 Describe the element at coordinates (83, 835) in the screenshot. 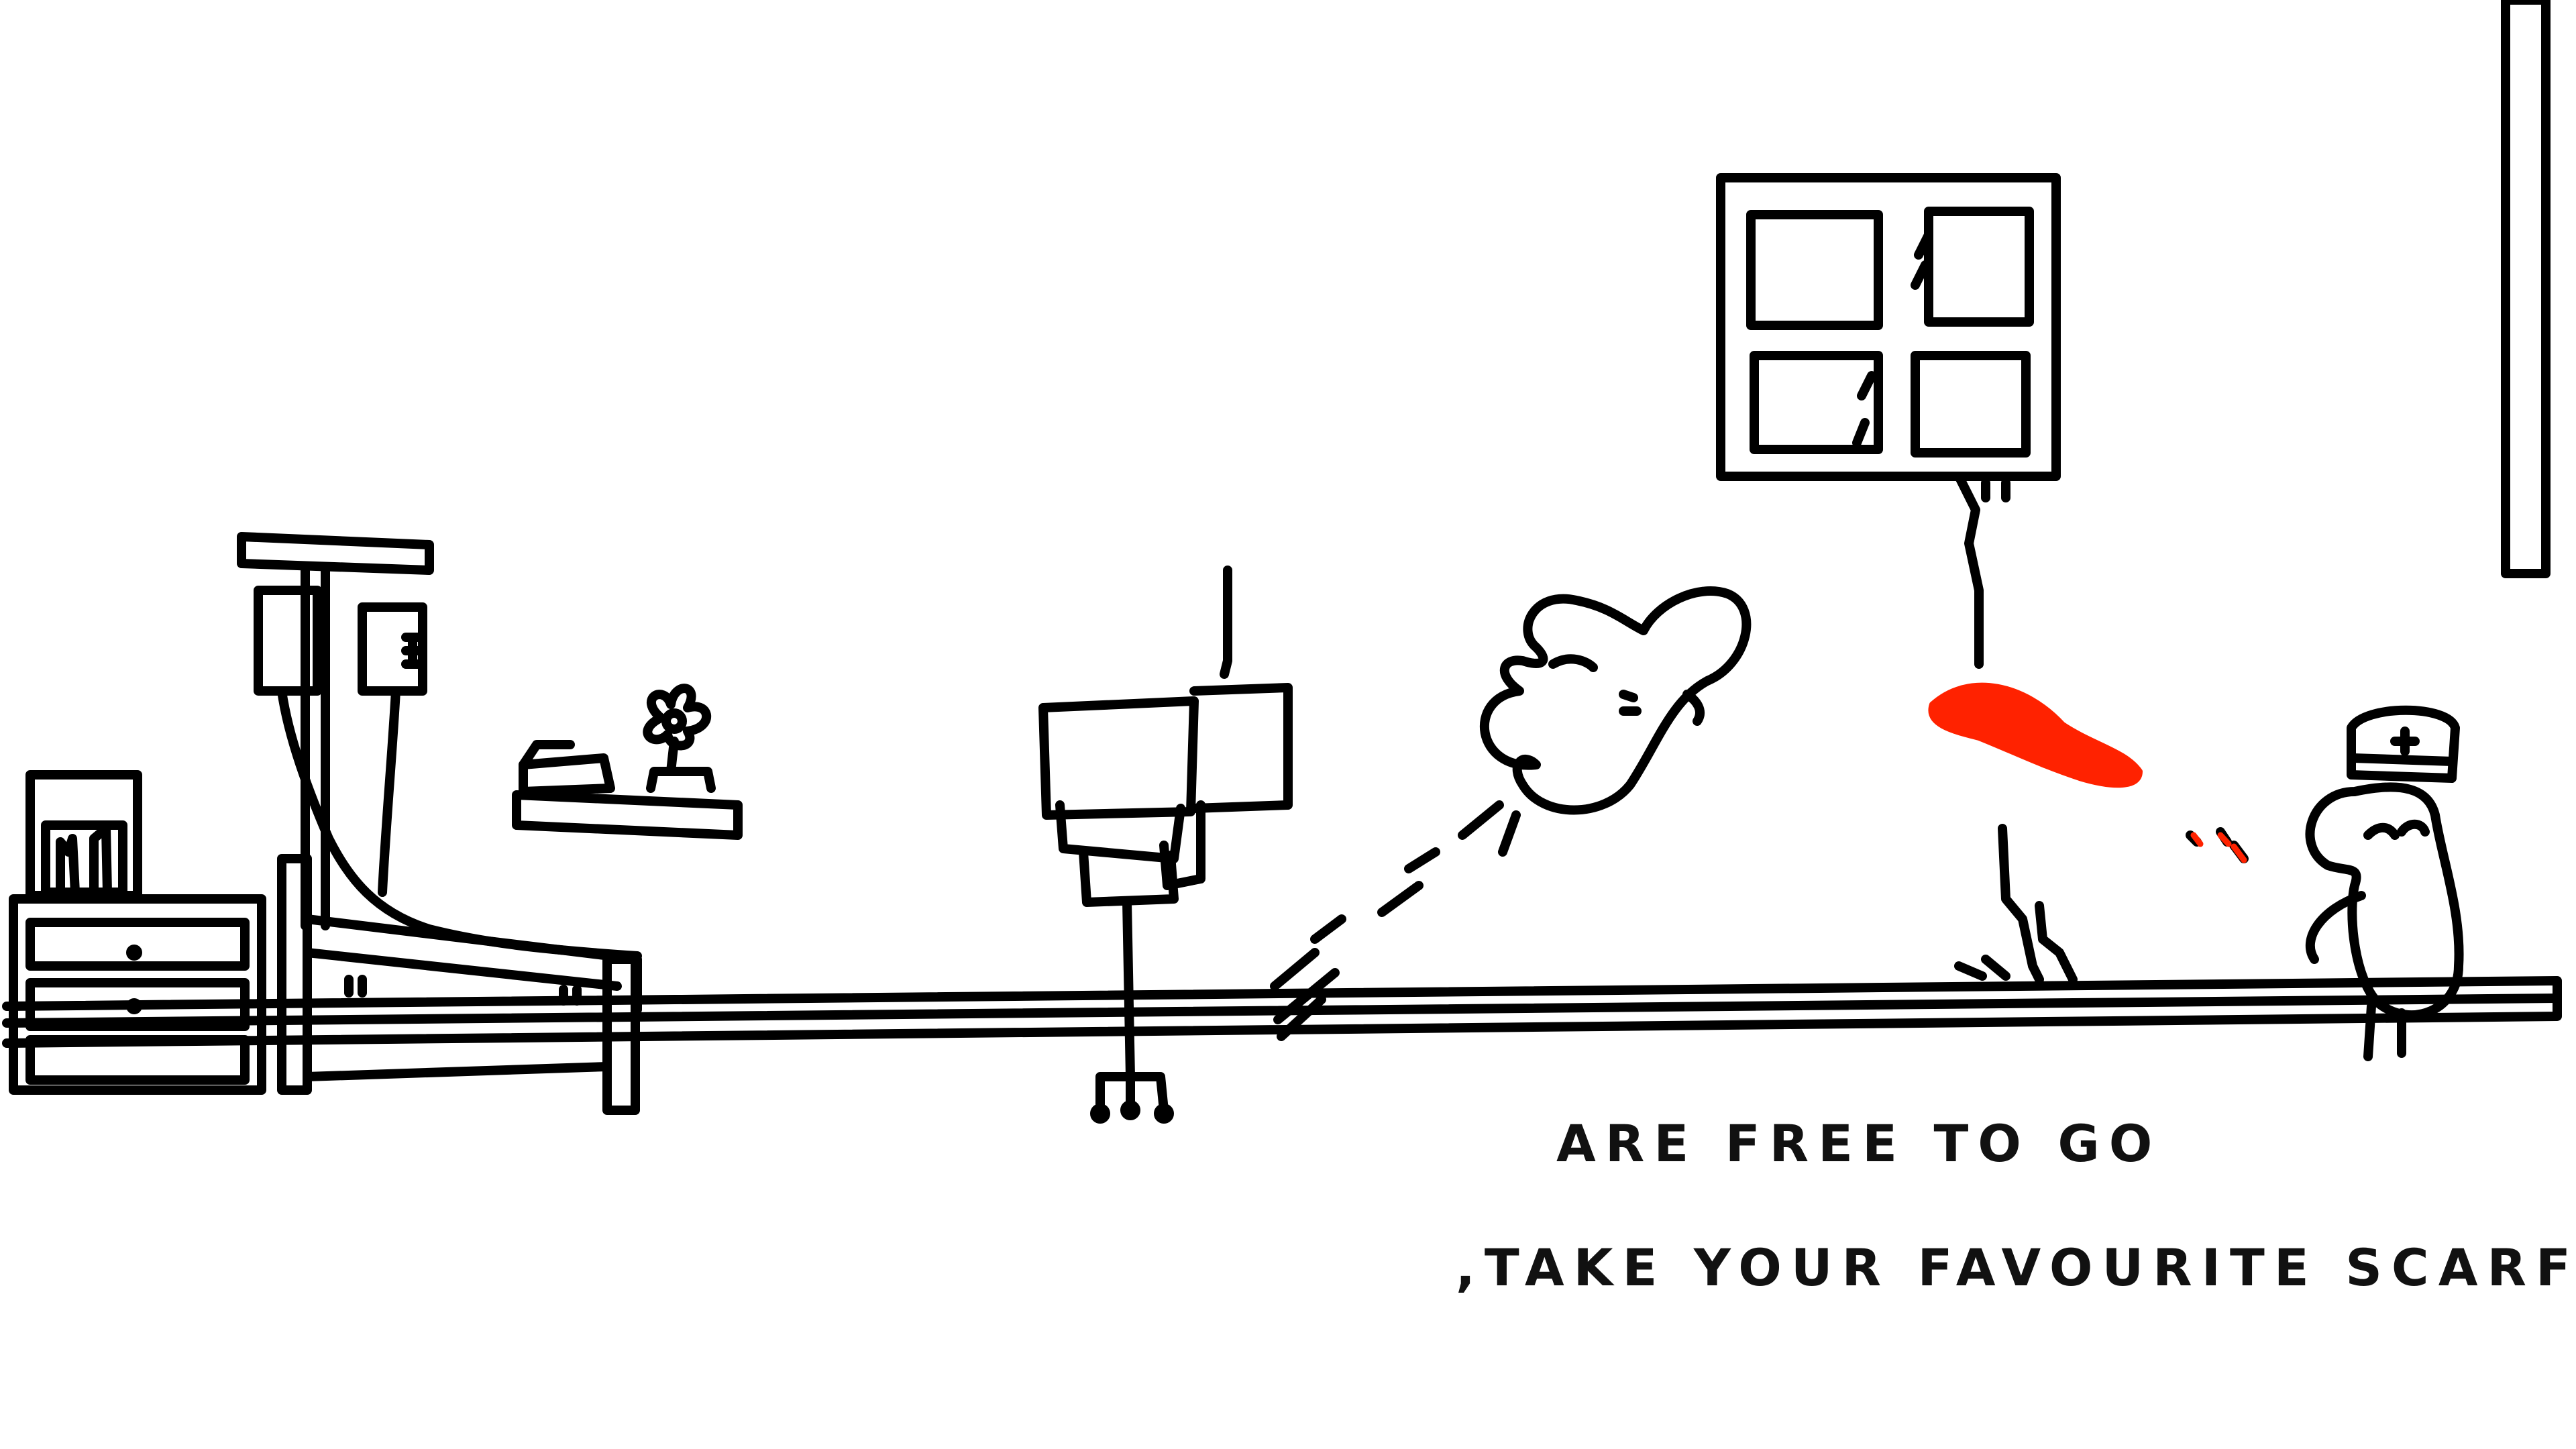

I see `picture-frame` at that location.